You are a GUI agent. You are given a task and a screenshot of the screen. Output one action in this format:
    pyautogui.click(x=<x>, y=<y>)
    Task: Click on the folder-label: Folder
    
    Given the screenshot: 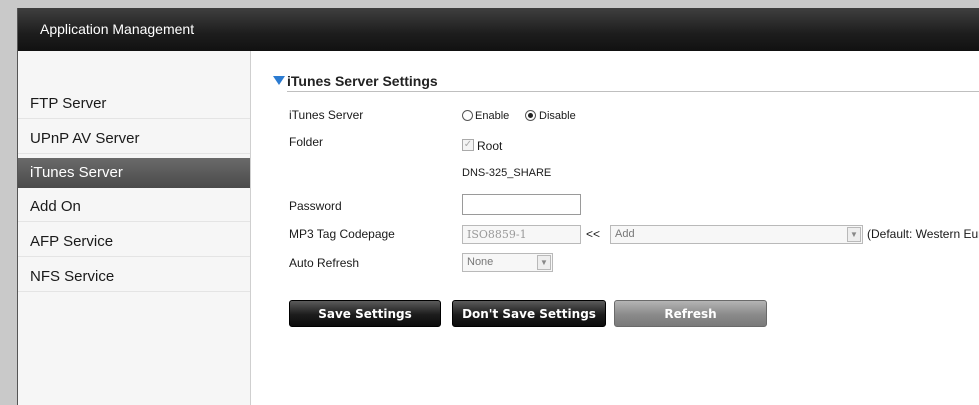 What is the action you would take?
    pyautogui.click(x=306, y=142)
    